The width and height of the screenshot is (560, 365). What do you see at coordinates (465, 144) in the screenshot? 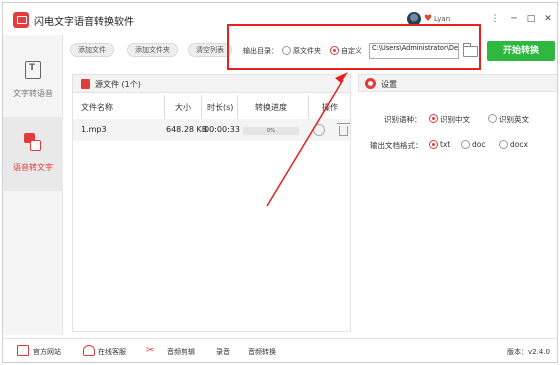
I see `radio-format-doc` at bounding box center [465, 144].